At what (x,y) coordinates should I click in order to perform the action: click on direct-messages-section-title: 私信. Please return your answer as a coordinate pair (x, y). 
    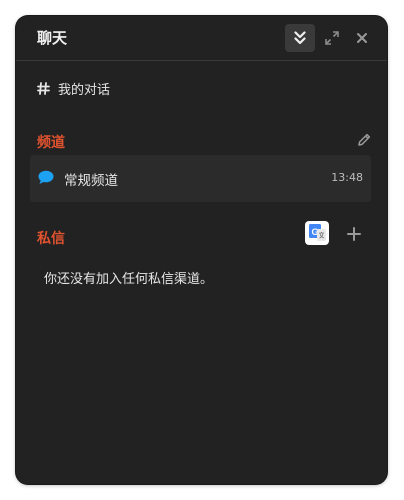
    Looking at the image, I should click on (51, 239).